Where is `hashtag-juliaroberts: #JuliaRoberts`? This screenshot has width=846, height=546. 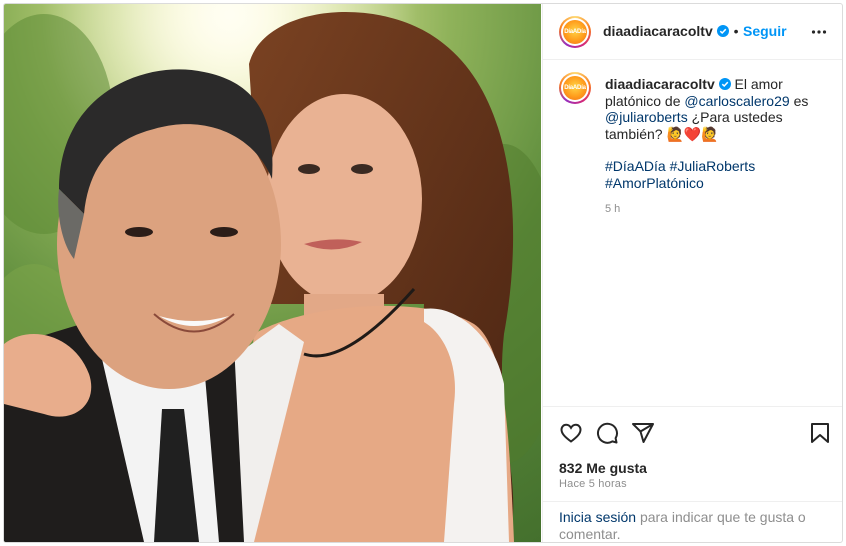
hashtag-juliaroberts: #JuliaRoberts is located at coordinates (713, 166).